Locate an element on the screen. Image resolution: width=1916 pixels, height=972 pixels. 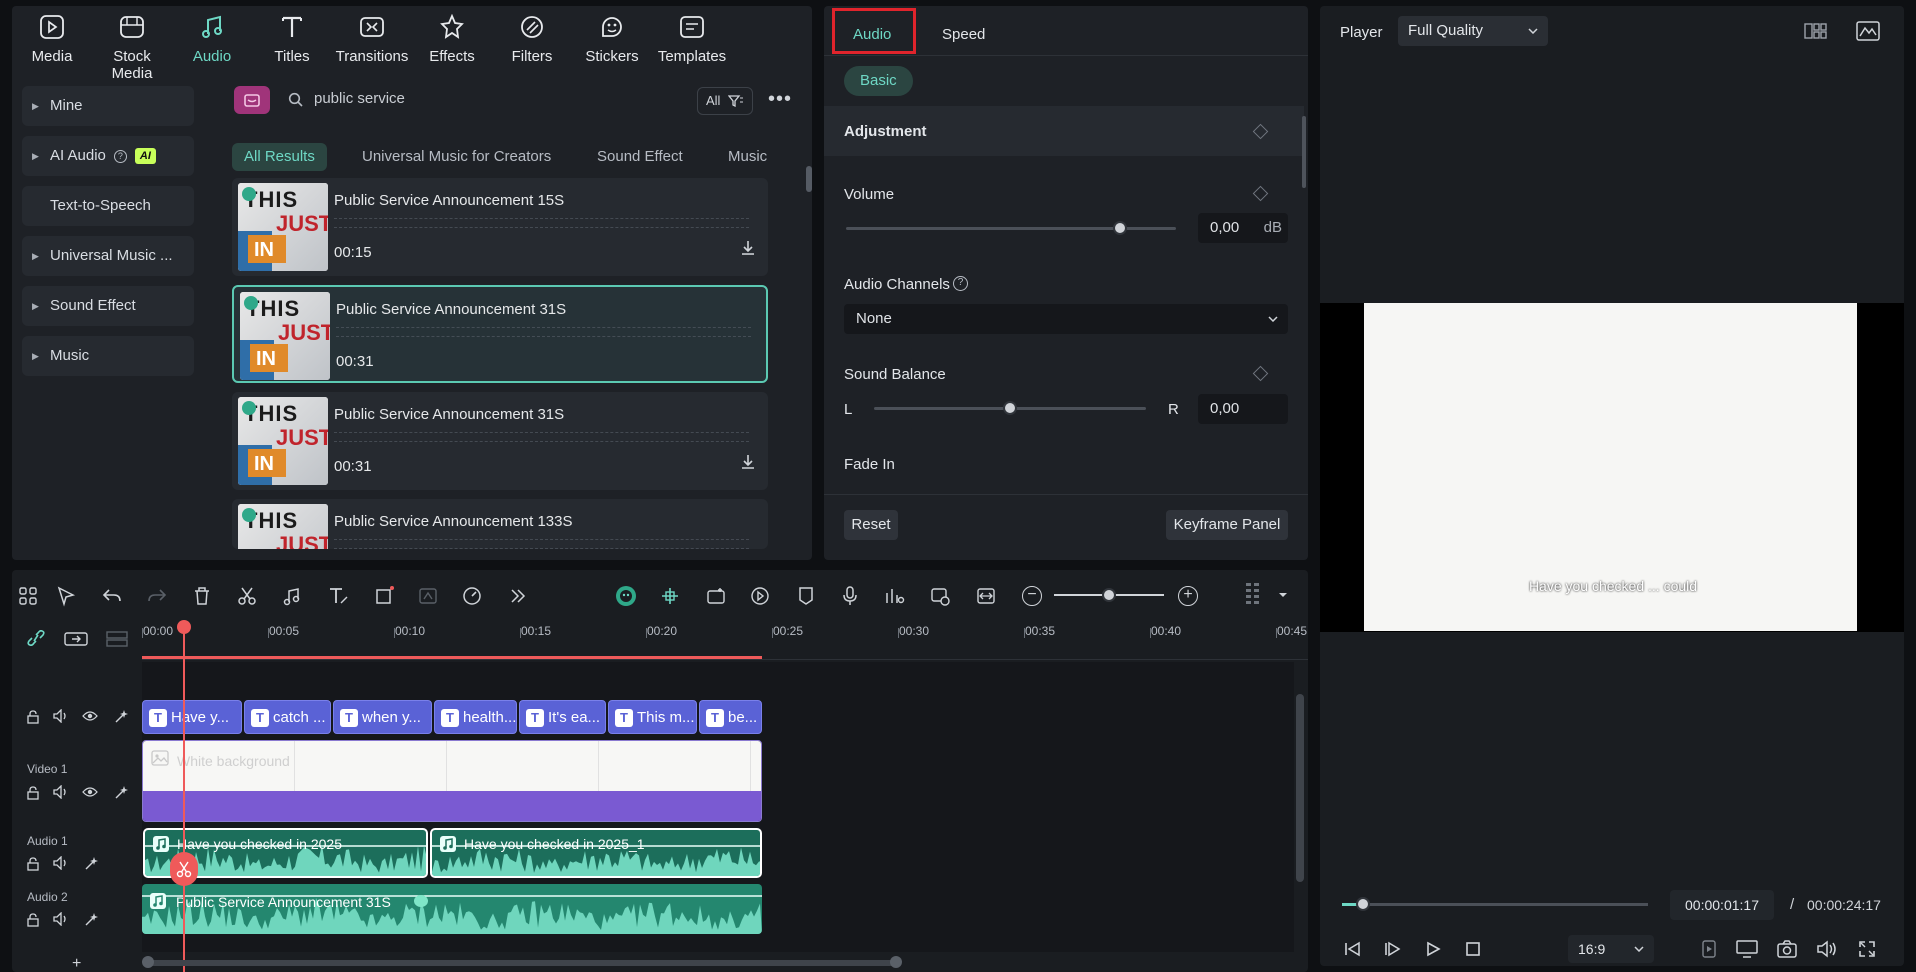
toolbar-item-stickers: Stickers is located at coordinates (612, 38).